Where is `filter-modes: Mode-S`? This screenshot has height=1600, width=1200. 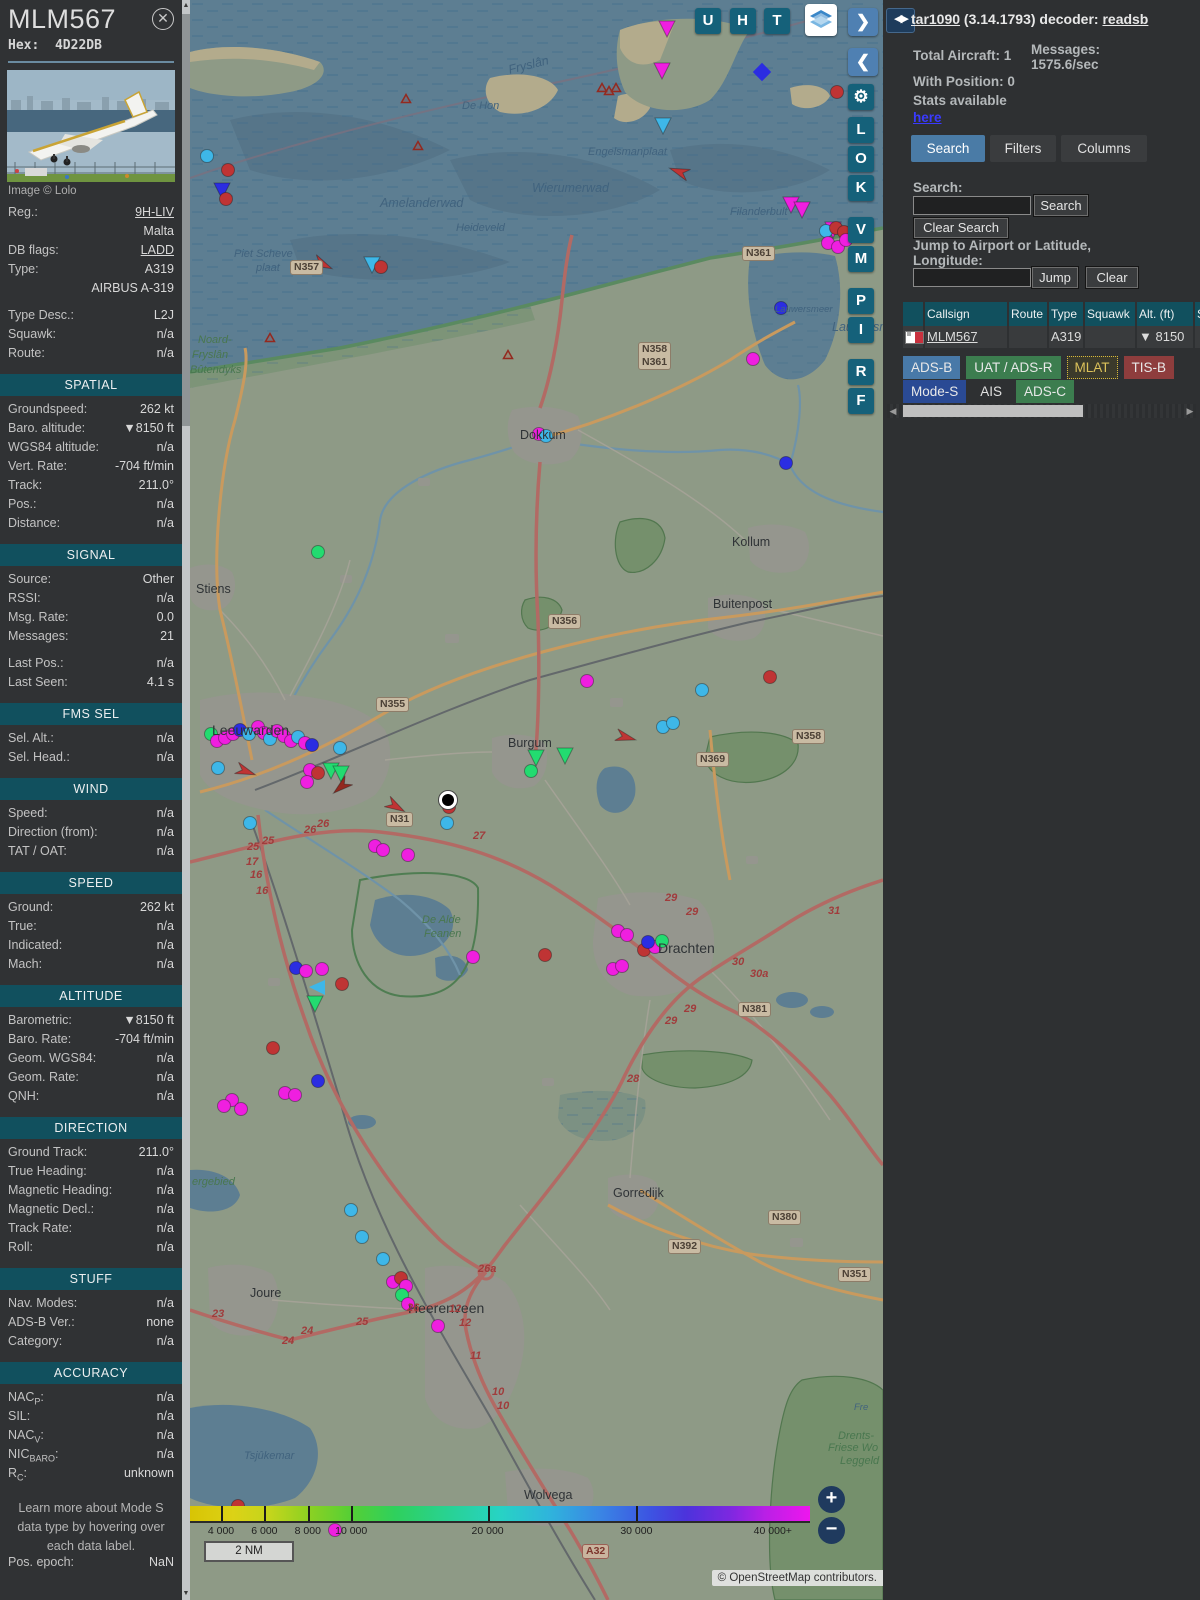
filter-modes: Mode-S is located at coordinates (935, 391).